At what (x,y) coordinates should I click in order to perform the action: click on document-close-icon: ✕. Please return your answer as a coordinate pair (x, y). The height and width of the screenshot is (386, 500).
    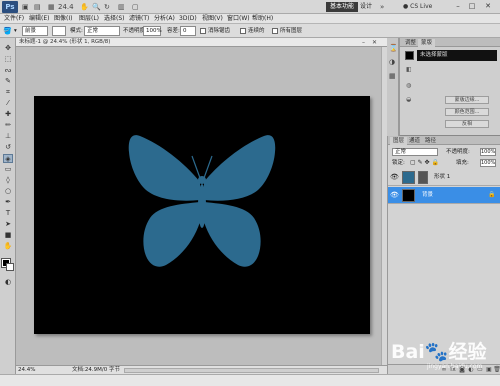
    Looking at the image, I should click on (374, 42).